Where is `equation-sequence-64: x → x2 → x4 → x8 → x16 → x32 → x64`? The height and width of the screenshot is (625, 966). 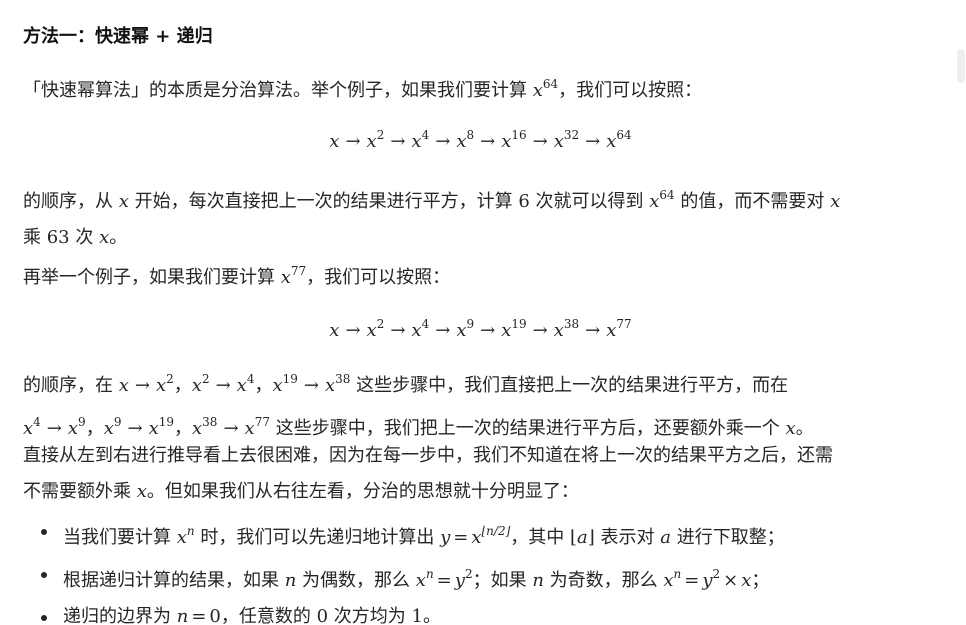
equation-sequence-64: x → x2 → x4 → x8 → x16 → x32 → x64 is located at coordinates (480, 140).